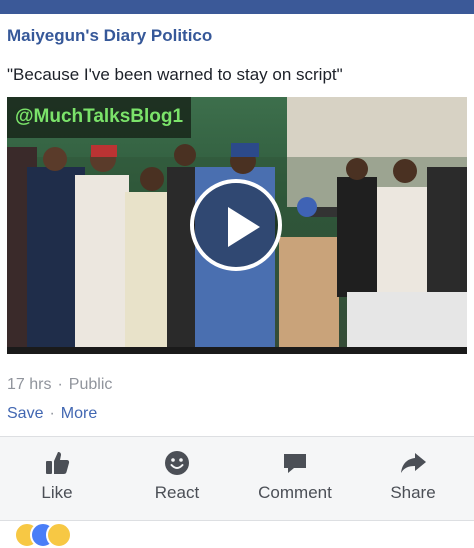 The width and height of the screenshot is (474, 548). I want to click on play-button, so click(236, 225).